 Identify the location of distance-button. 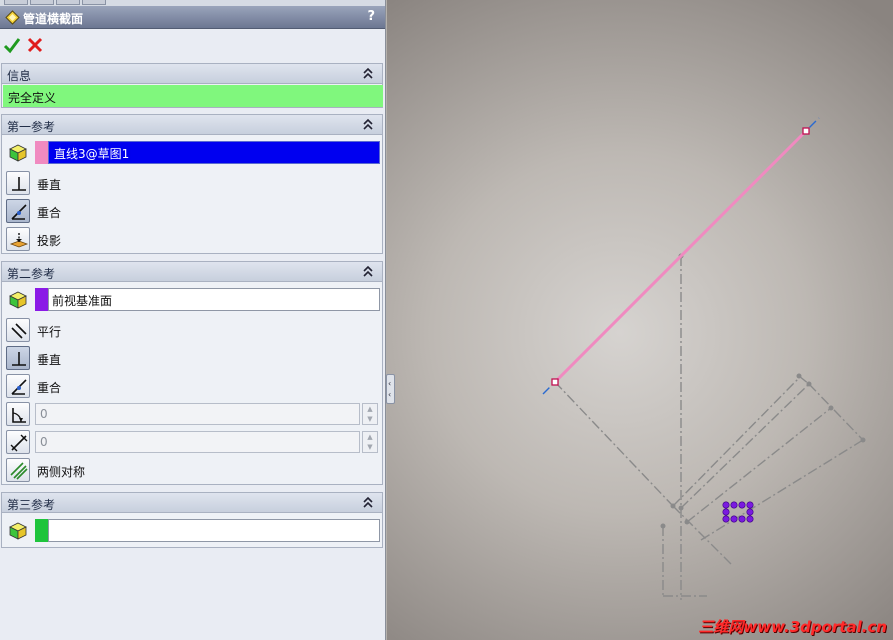
(18, 442).